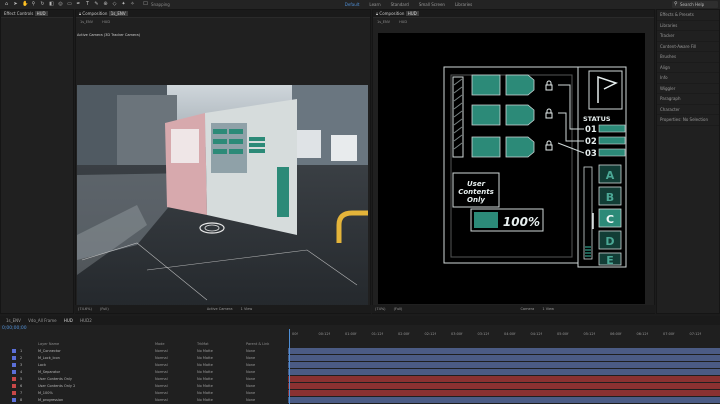  What do you see at coordinates (68, 320) in the screenshot?
I see `timeline-tab-hud: HUD` at bounding box center [68, 320].